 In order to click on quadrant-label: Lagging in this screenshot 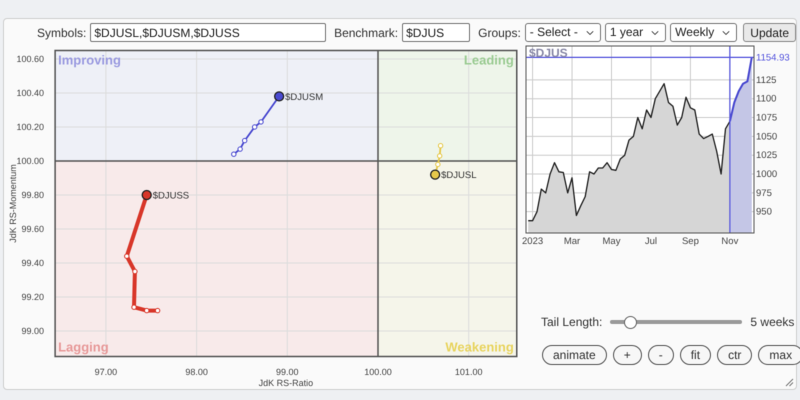, I will do `click(83, 347)`.